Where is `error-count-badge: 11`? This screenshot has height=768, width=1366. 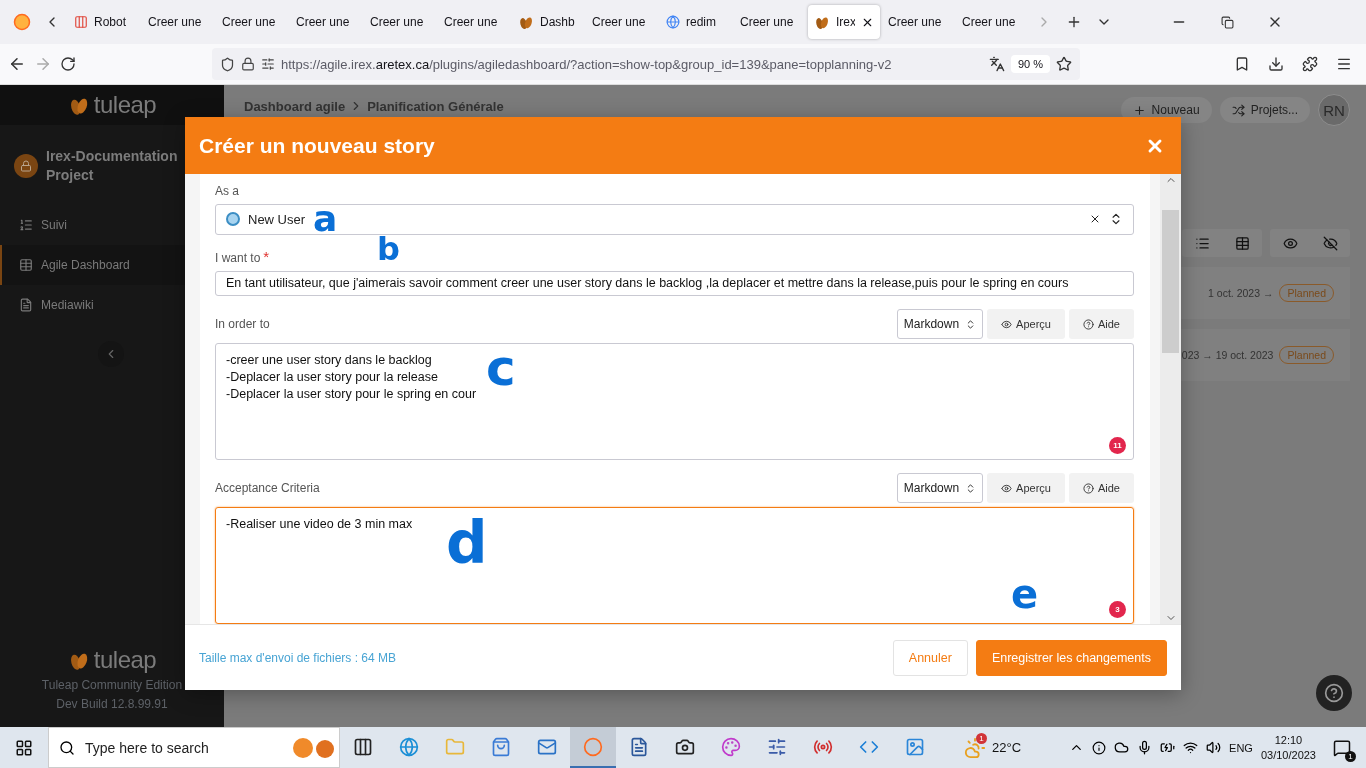
error-count-badge: 11 is located at coordinates (1117, 445).